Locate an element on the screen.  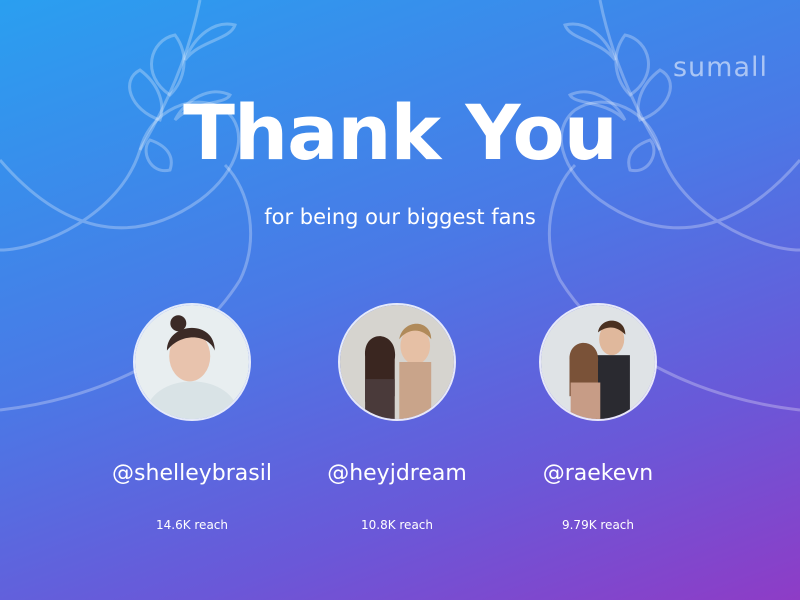
page-title: Thank You is located at coordinates (400, 132).